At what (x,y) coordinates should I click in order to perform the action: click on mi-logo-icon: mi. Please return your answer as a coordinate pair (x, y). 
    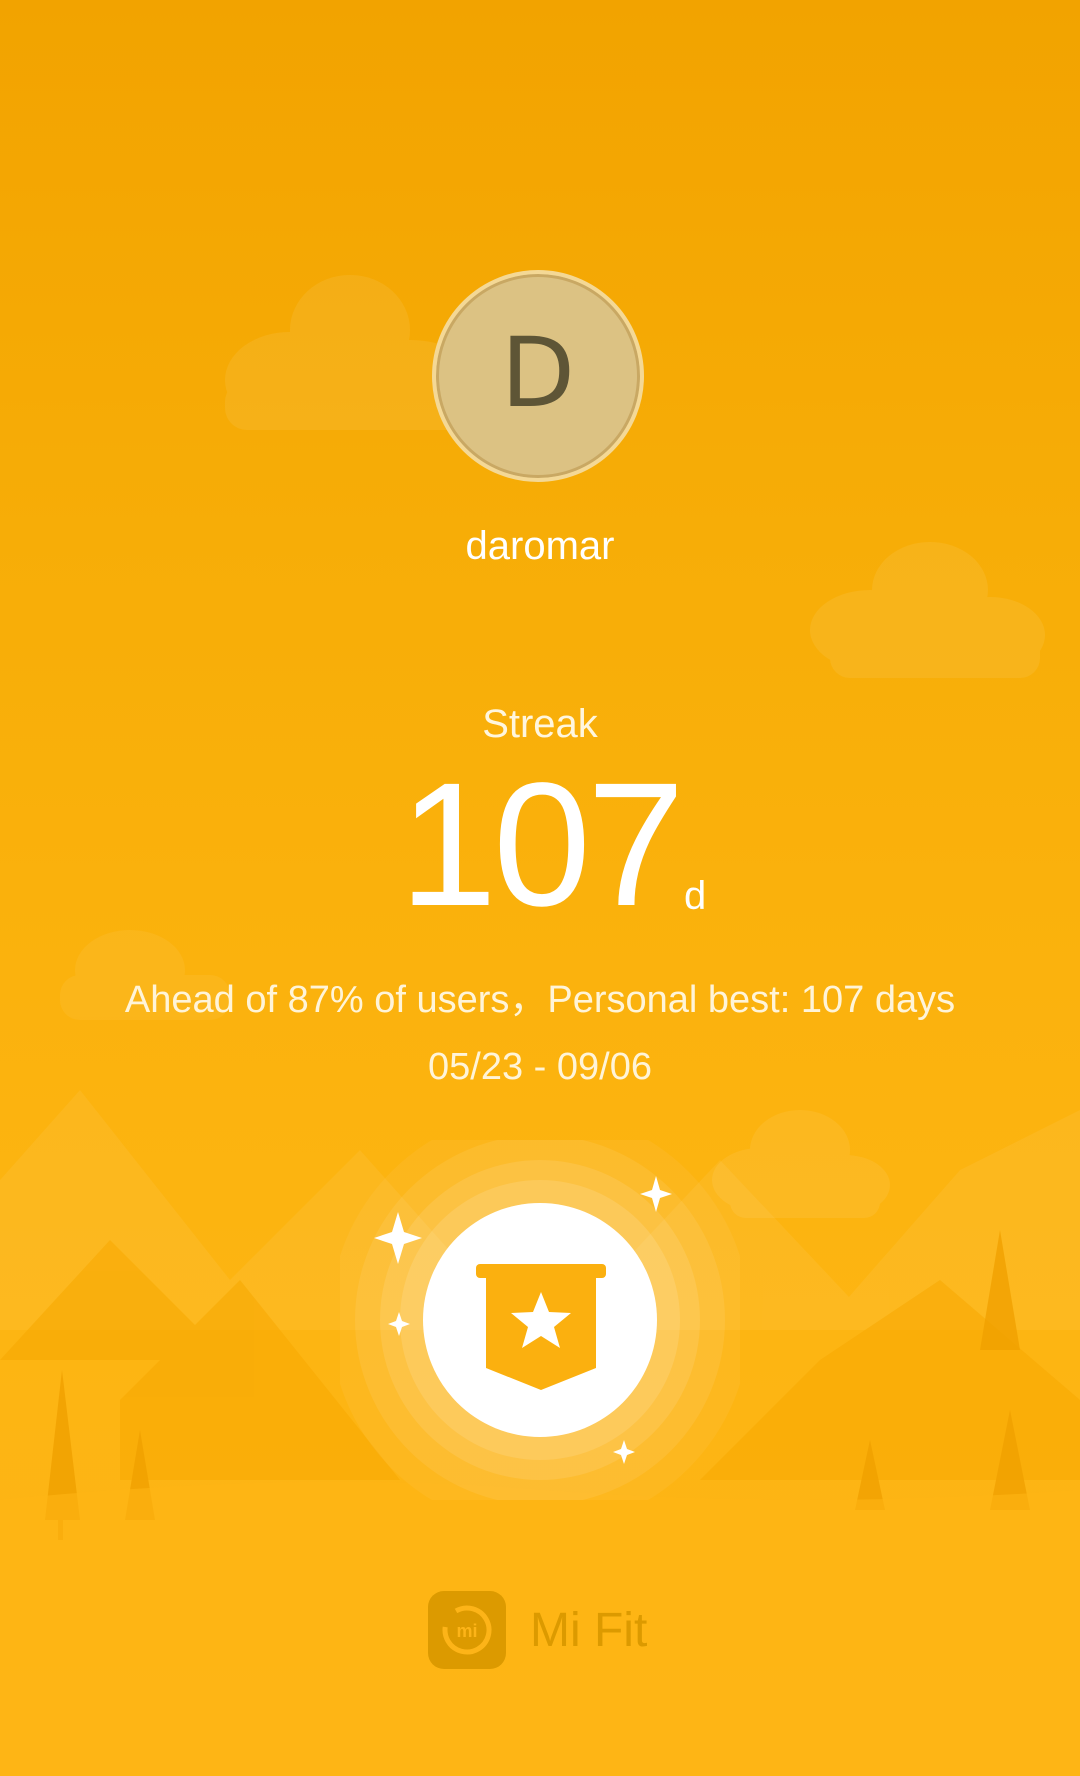
    Looking at the image, I should click on (467, 1630).